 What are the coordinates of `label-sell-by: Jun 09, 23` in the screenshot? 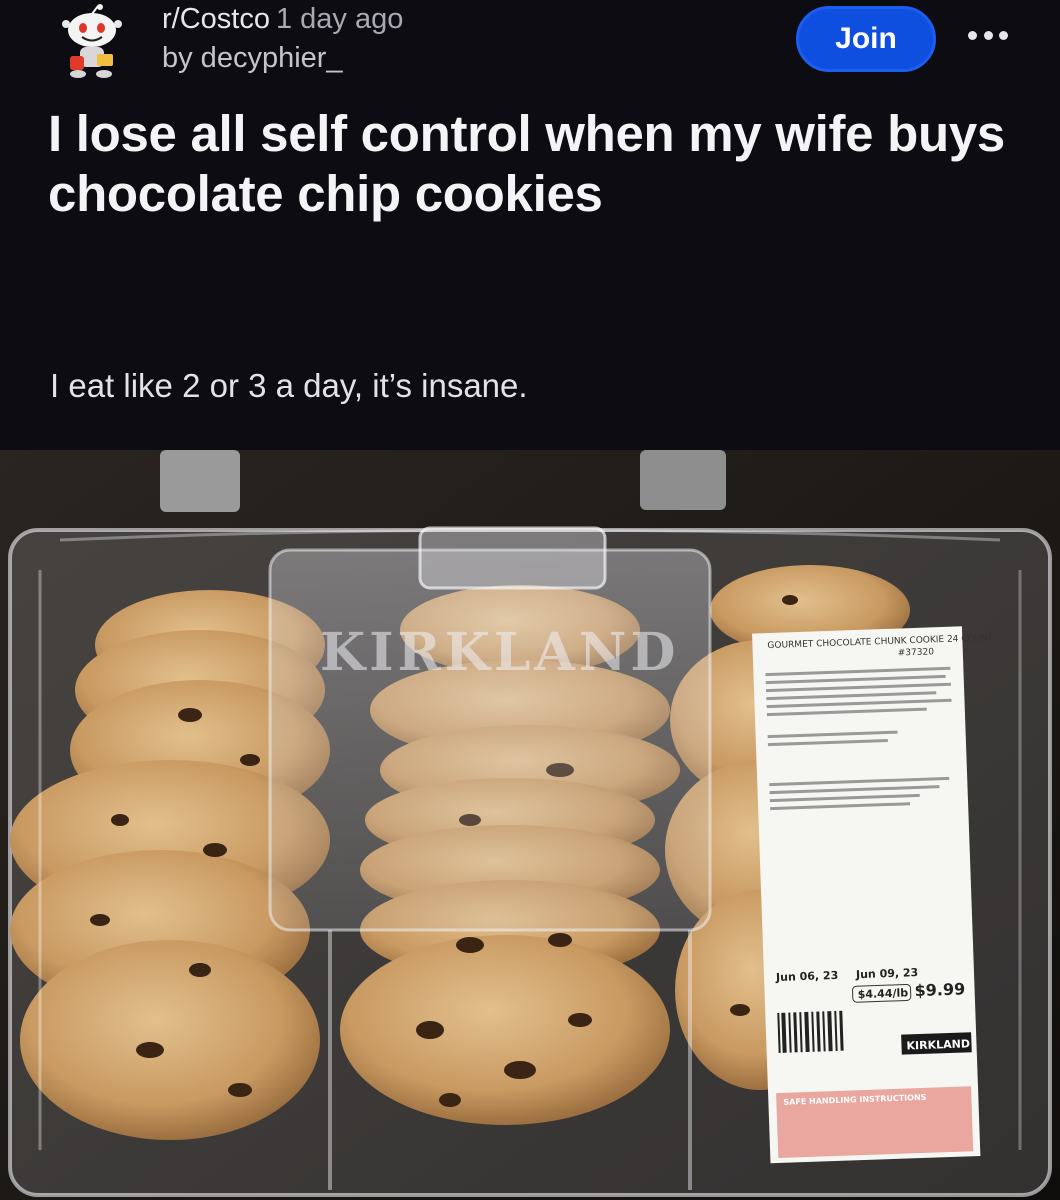 It's located at (887, 973).